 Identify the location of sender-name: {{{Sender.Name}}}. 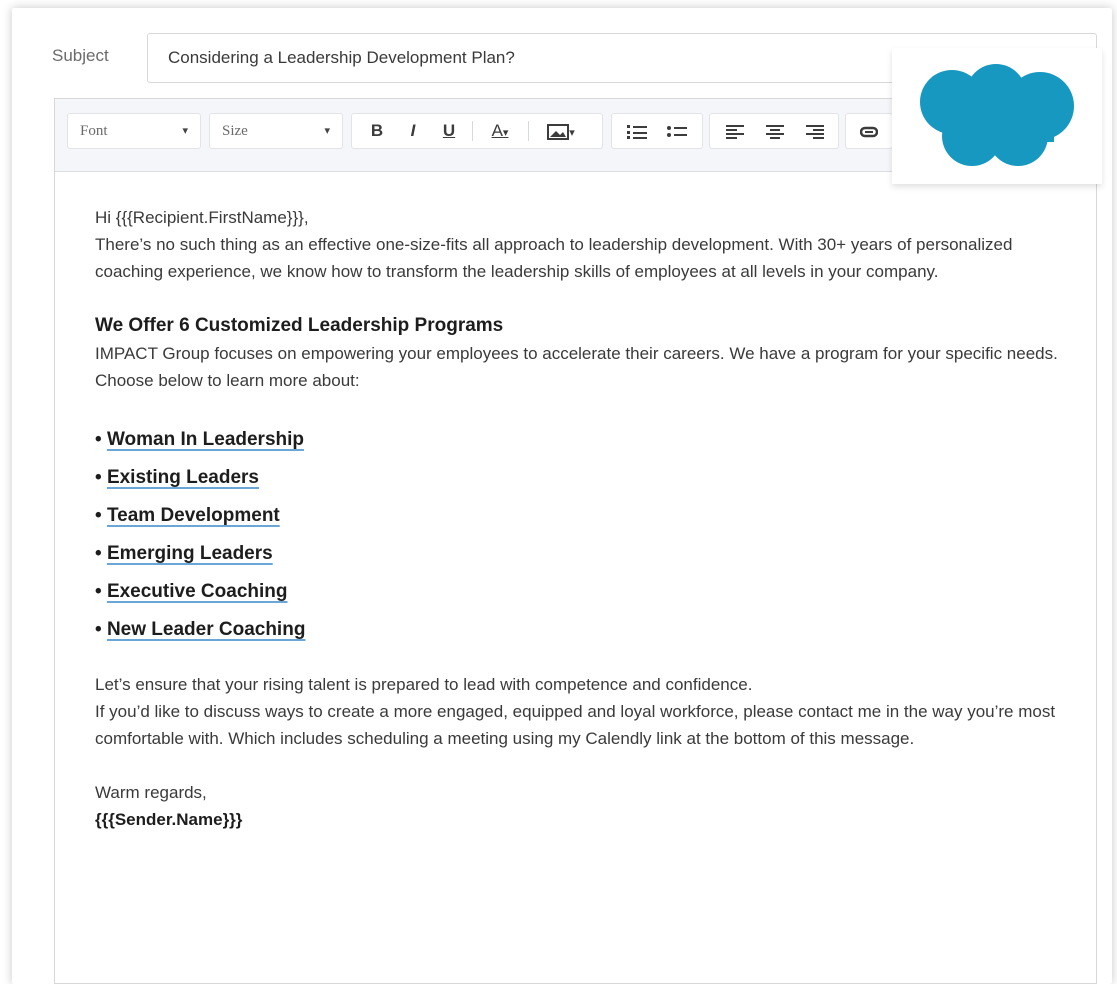
(169, 819).